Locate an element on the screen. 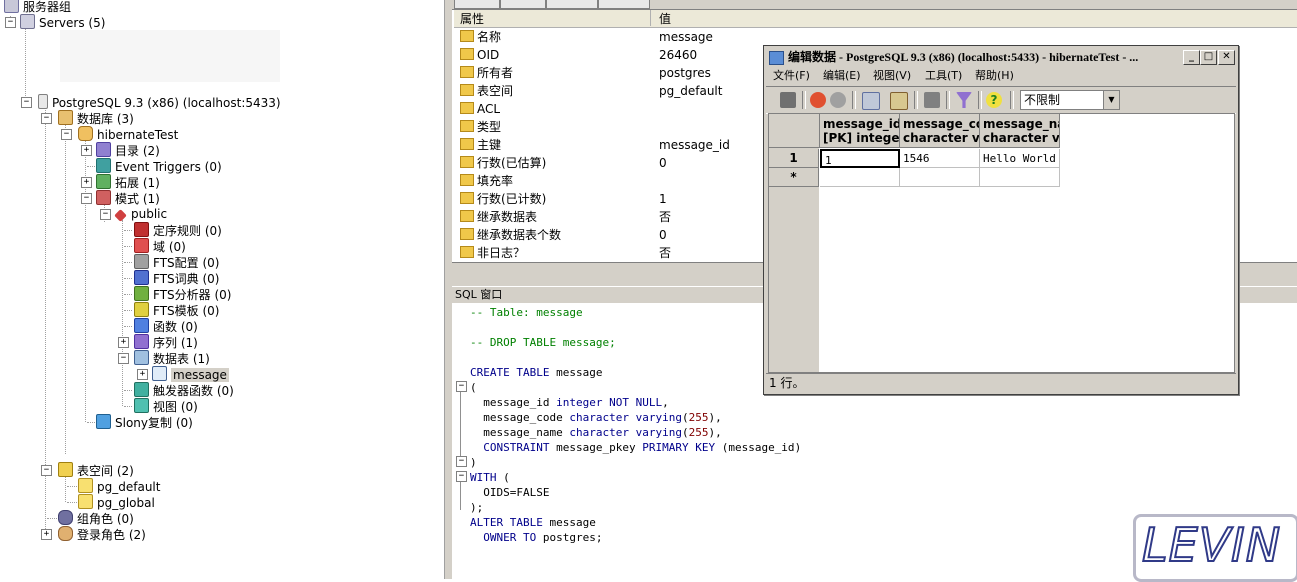 The width and height of the screenshot is (1297, 582). expand-tables-toggle: − is located at coordinates (123, 358).